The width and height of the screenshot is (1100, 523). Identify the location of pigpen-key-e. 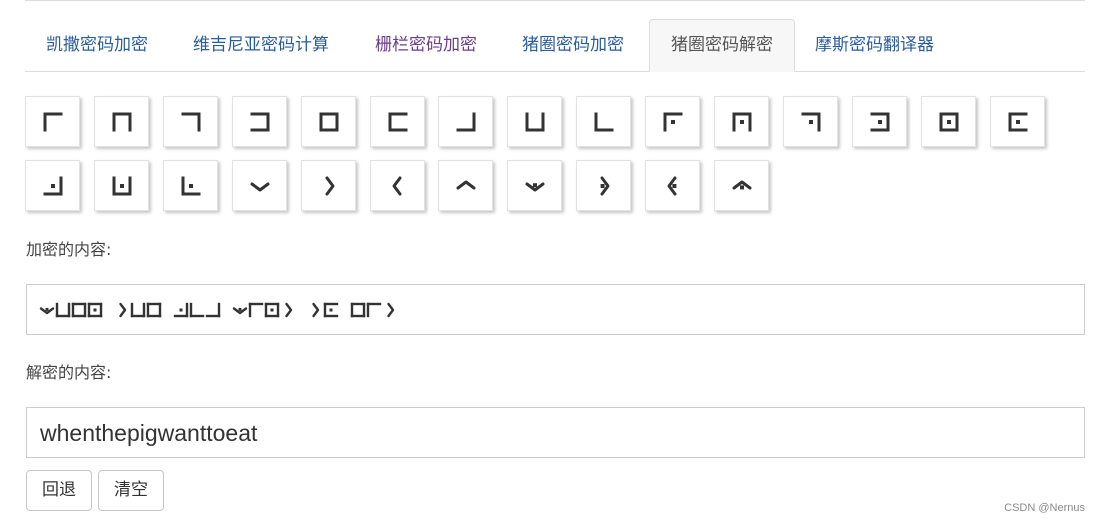
(328, 121).